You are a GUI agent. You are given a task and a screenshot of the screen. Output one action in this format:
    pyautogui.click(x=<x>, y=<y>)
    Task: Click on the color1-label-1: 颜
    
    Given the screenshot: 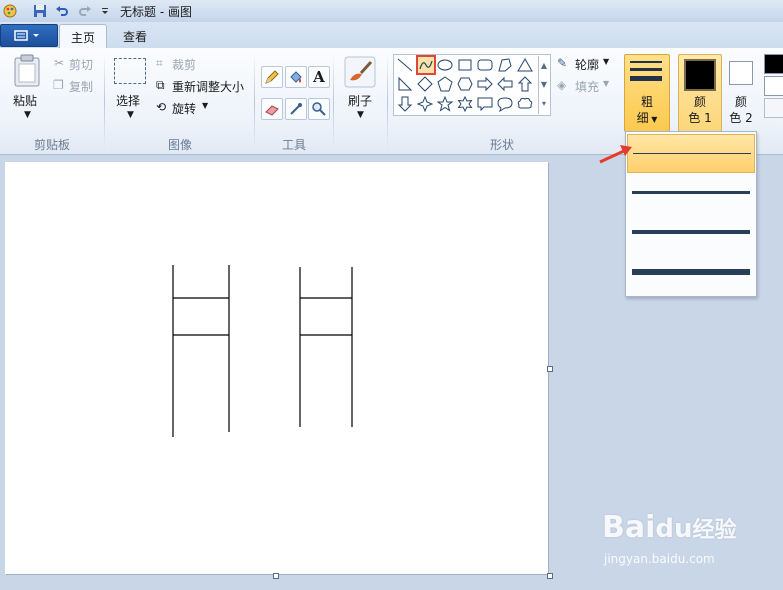 What is the action you would take?
    pyautogui.click(x=699, y=102)
    